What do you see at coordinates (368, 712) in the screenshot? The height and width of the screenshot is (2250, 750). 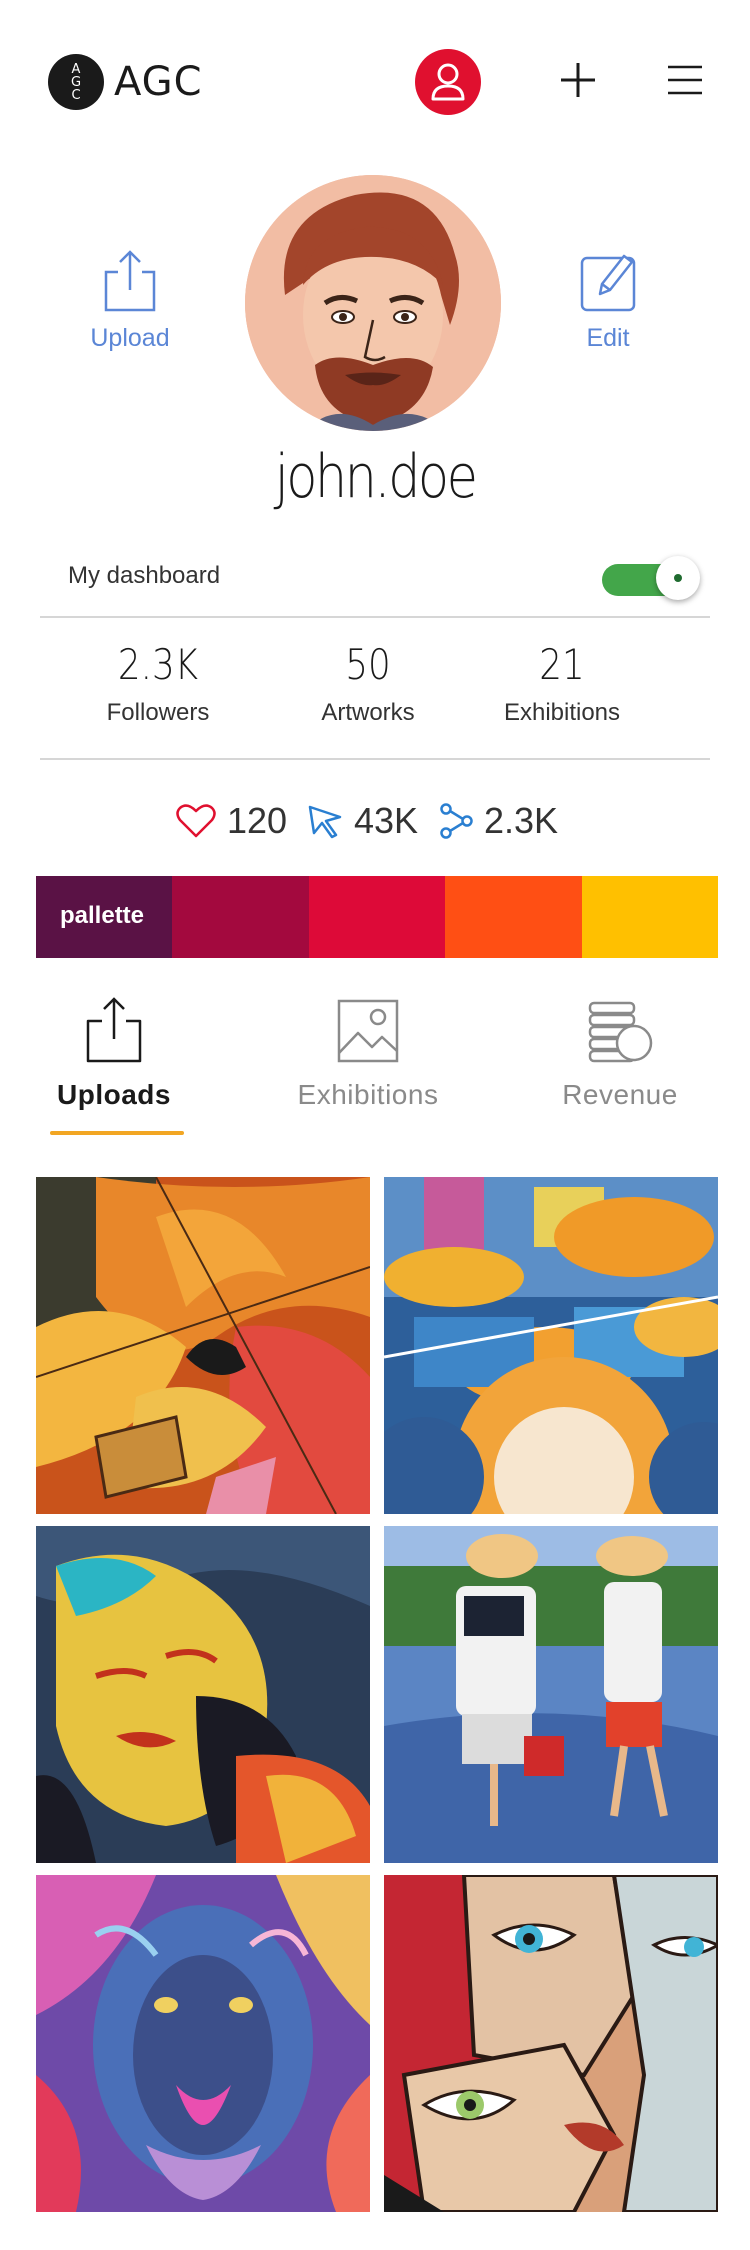 I see `stat-label: Artworks` at bounding box center [368, 712].